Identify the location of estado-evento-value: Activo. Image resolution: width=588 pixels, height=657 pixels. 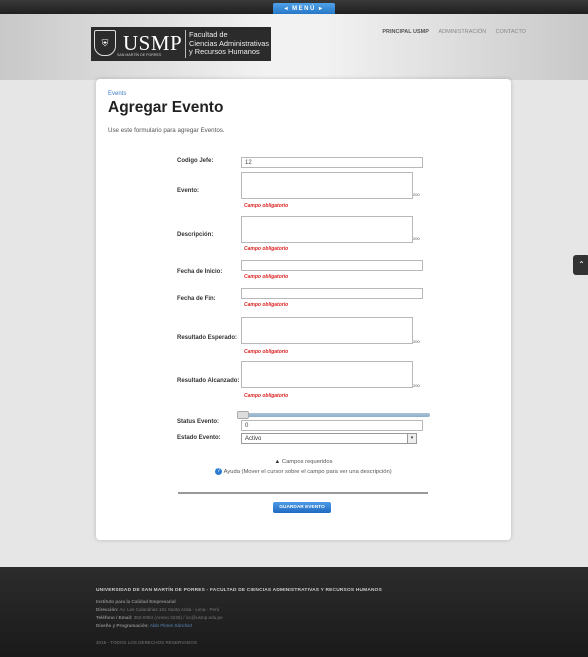
(253, 439).